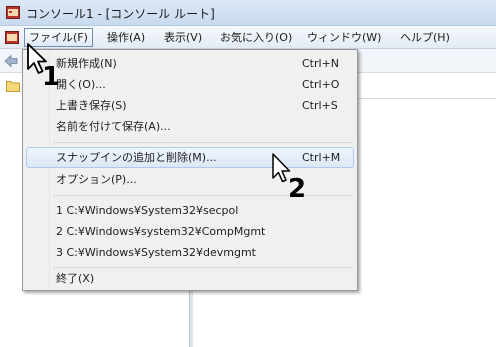 The height and width of the screenshot is (347, 496). What do you see at coordinates (75, 278) in the screenshot?
I see `menu-item-label: 終了(X)` at bounding box center [75, 278].